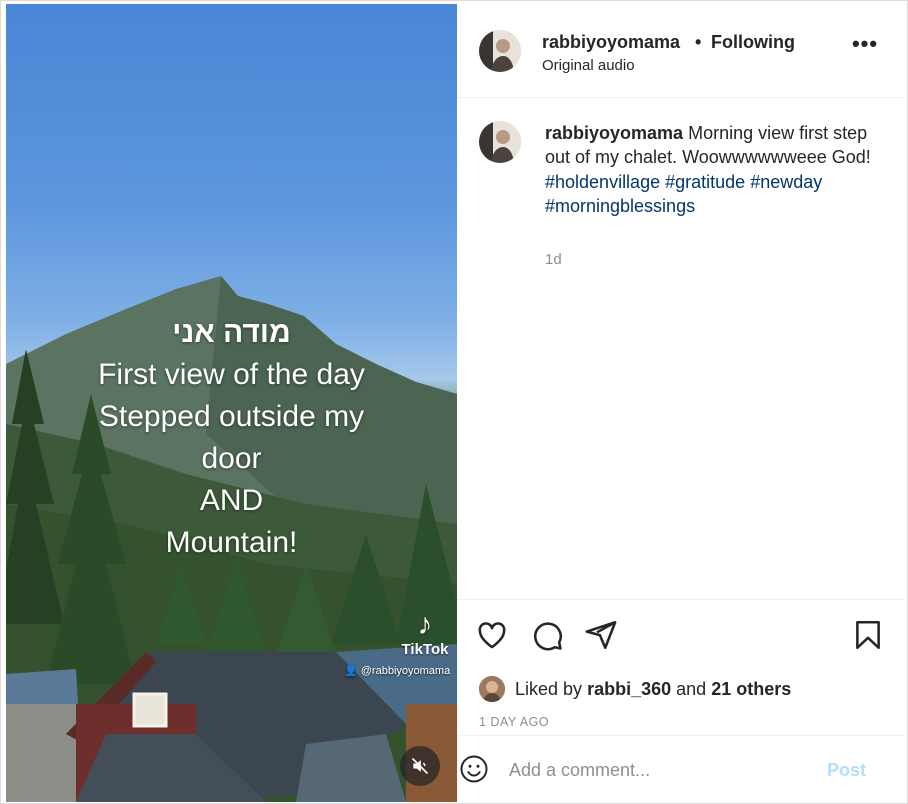 The image size is (908, 804). Describe the element at coordinates (786, 182) in the screenshot. I see `hashtag-link: #newday` at that location.